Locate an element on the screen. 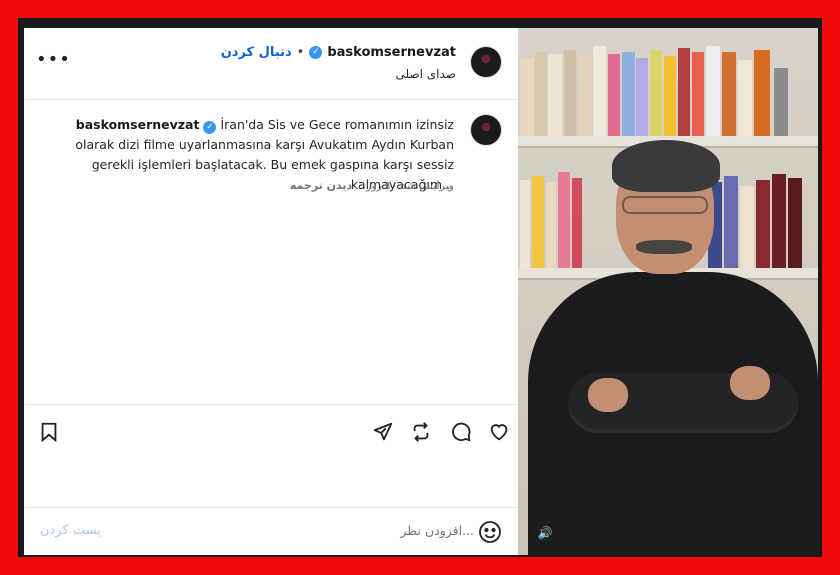 The height and width of the screenshot is (575, 840). header-user-row: دنبال کردن • ✓ baskomsernevzat is located at coordinates (338, 52).